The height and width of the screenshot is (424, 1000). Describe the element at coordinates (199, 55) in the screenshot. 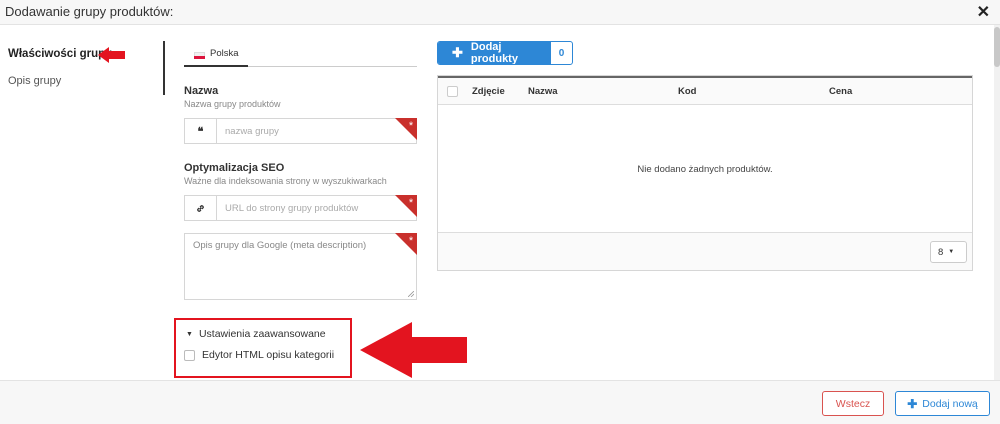

I see `poland-flag-icon` at that location.